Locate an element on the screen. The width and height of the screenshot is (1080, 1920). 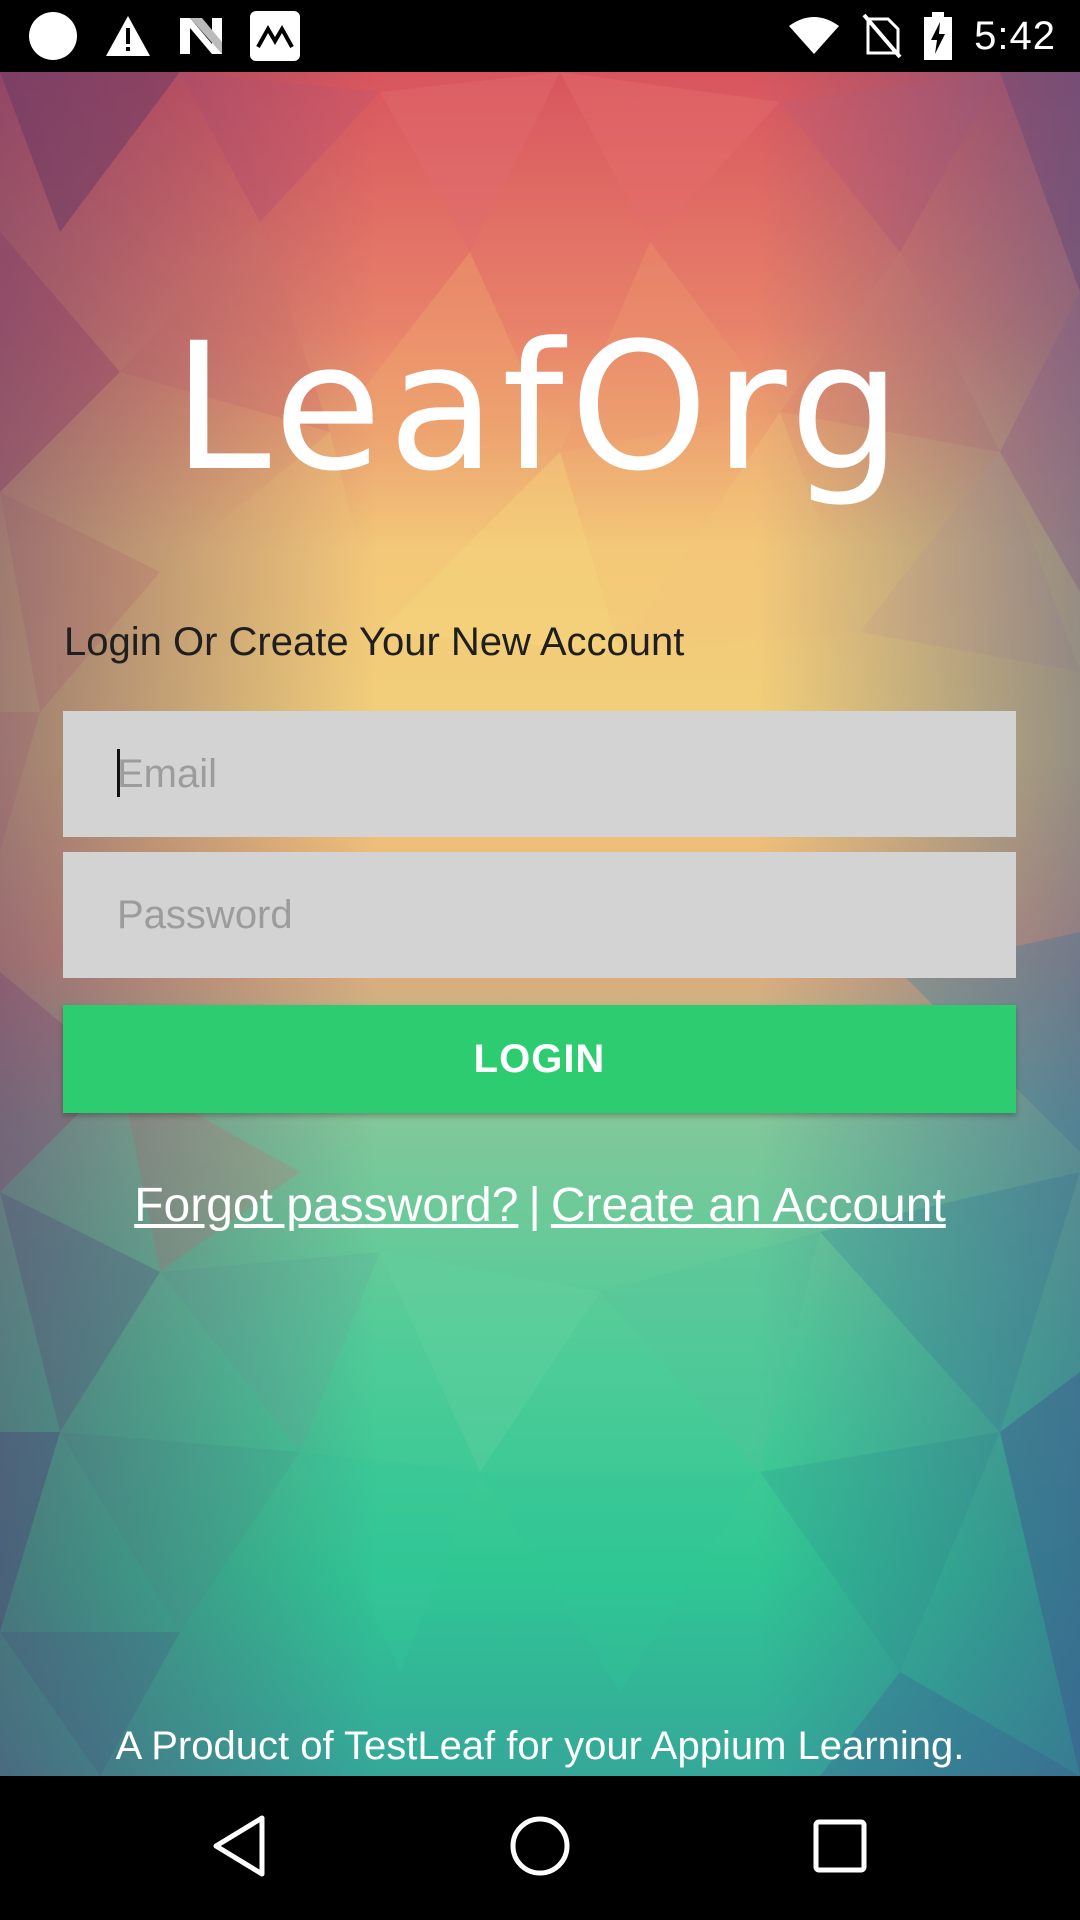
app-icon is located at coordinates (275, 36).